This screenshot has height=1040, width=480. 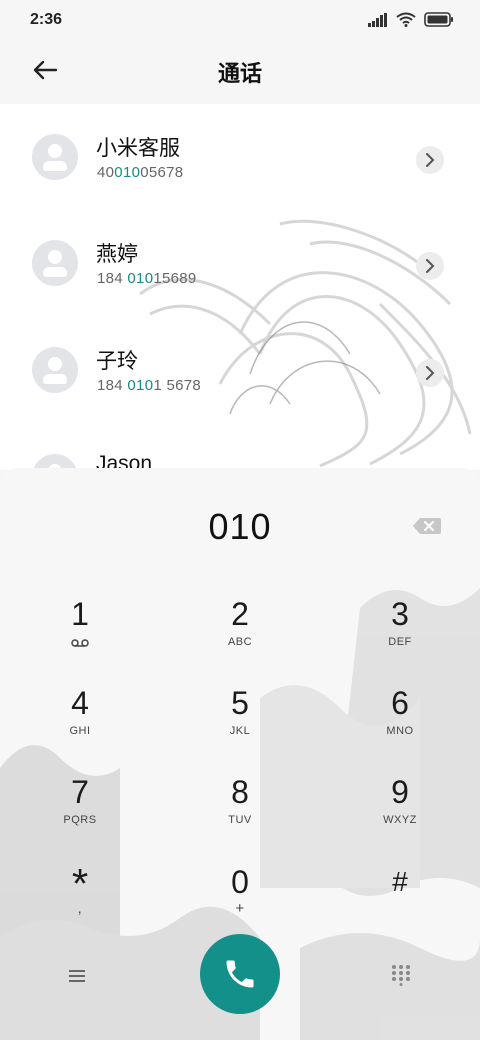 What do you see at coordinates (240, 21) in the screenshot?
I see `status-bar: 2:36` at bounding box center [240, 21].